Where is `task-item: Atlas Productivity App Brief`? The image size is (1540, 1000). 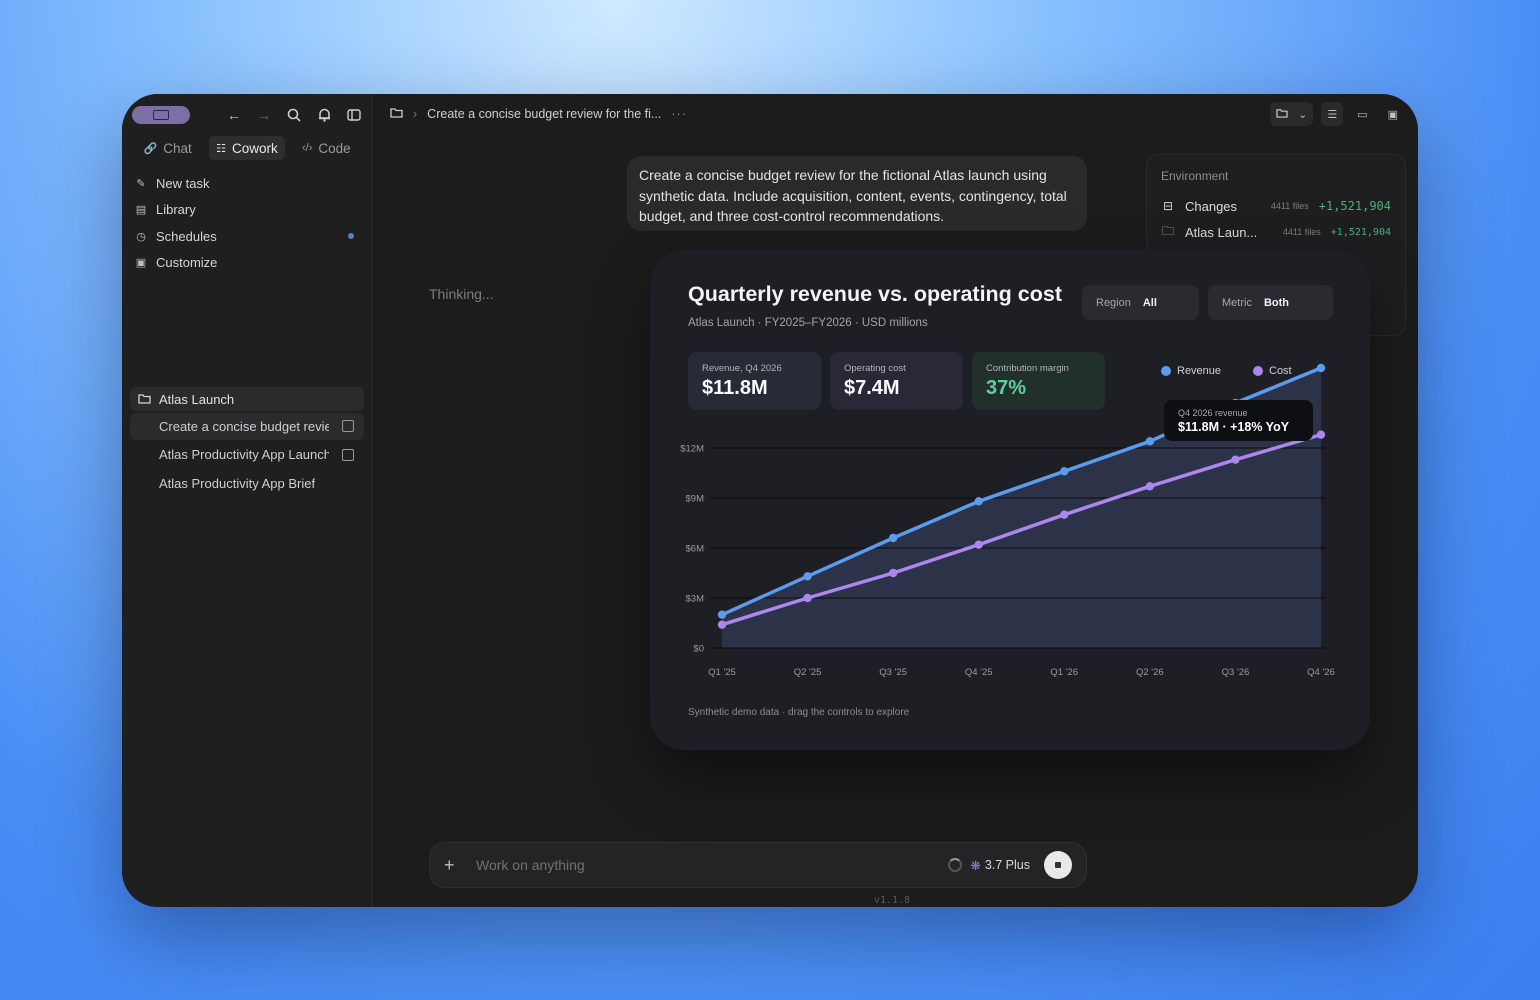 task-item: Atlas Productivity App Brief is located at coordinates (247, 483).